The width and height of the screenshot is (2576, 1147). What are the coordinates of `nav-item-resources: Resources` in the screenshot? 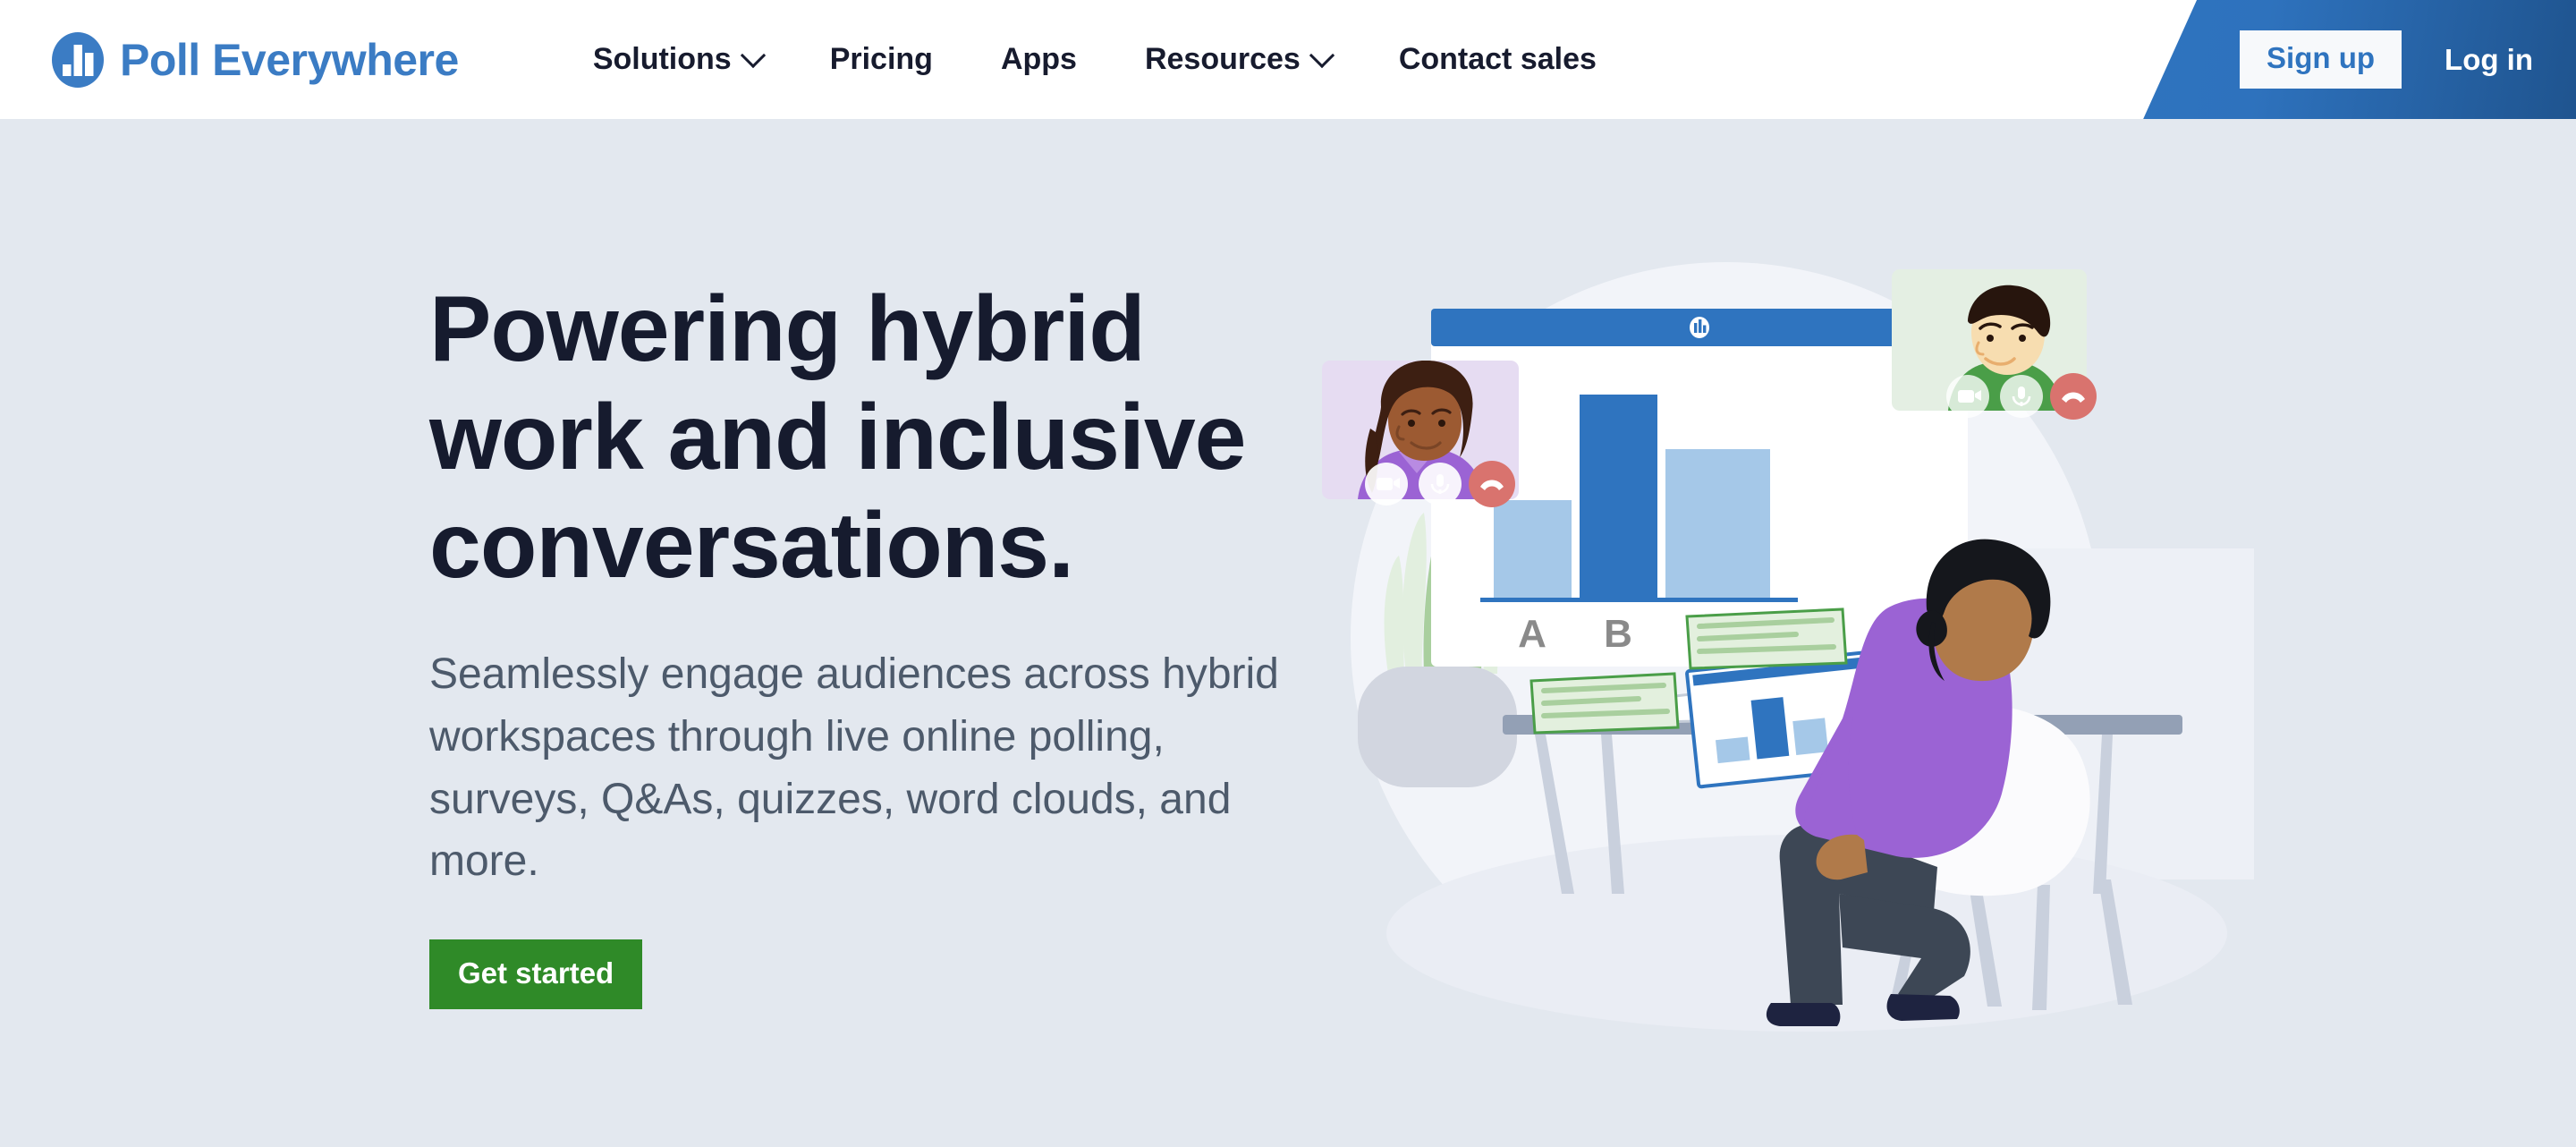 It's located at (1238, 59).